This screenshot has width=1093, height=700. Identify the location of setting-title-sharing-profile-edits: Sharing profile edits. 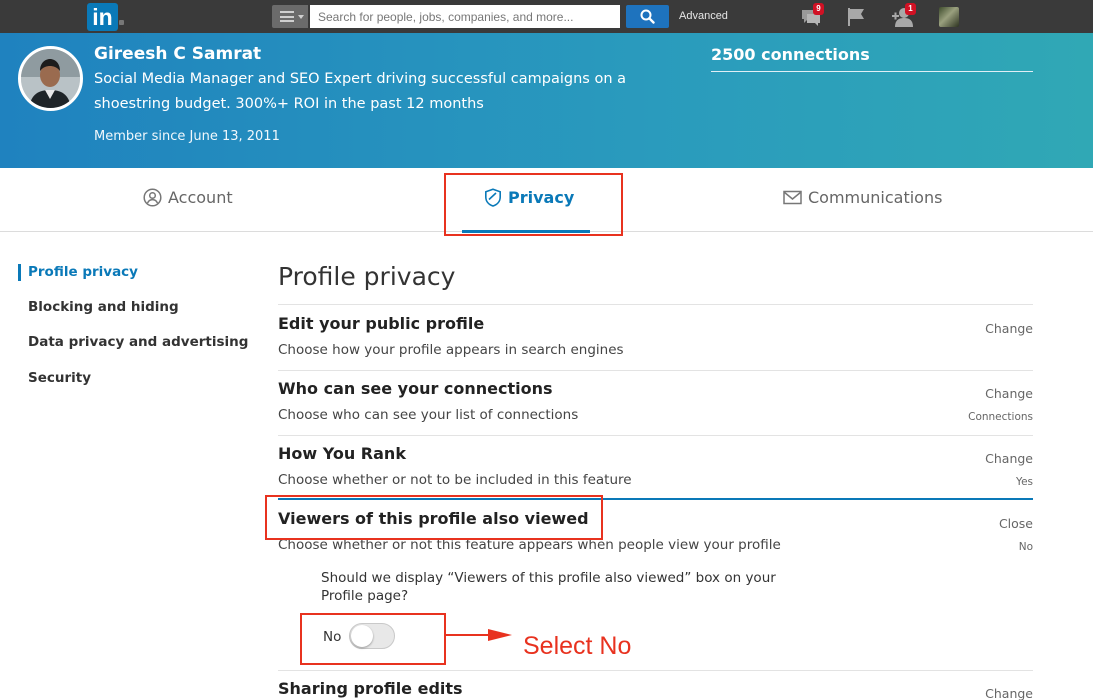
(370, 688).